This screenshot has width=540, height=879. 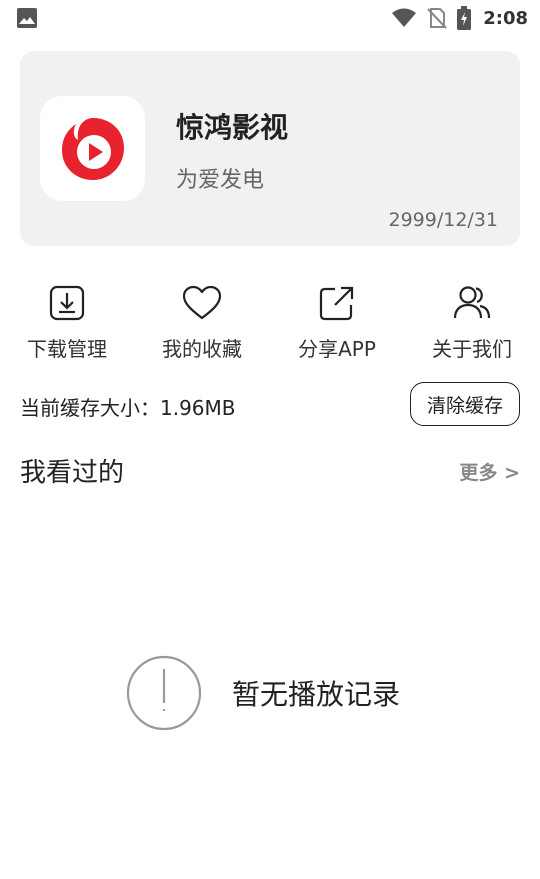 What do you see at coordinates (505, 18) in the screenshot?
I see `status-time: 2:08` at bounding box center [505, 18].